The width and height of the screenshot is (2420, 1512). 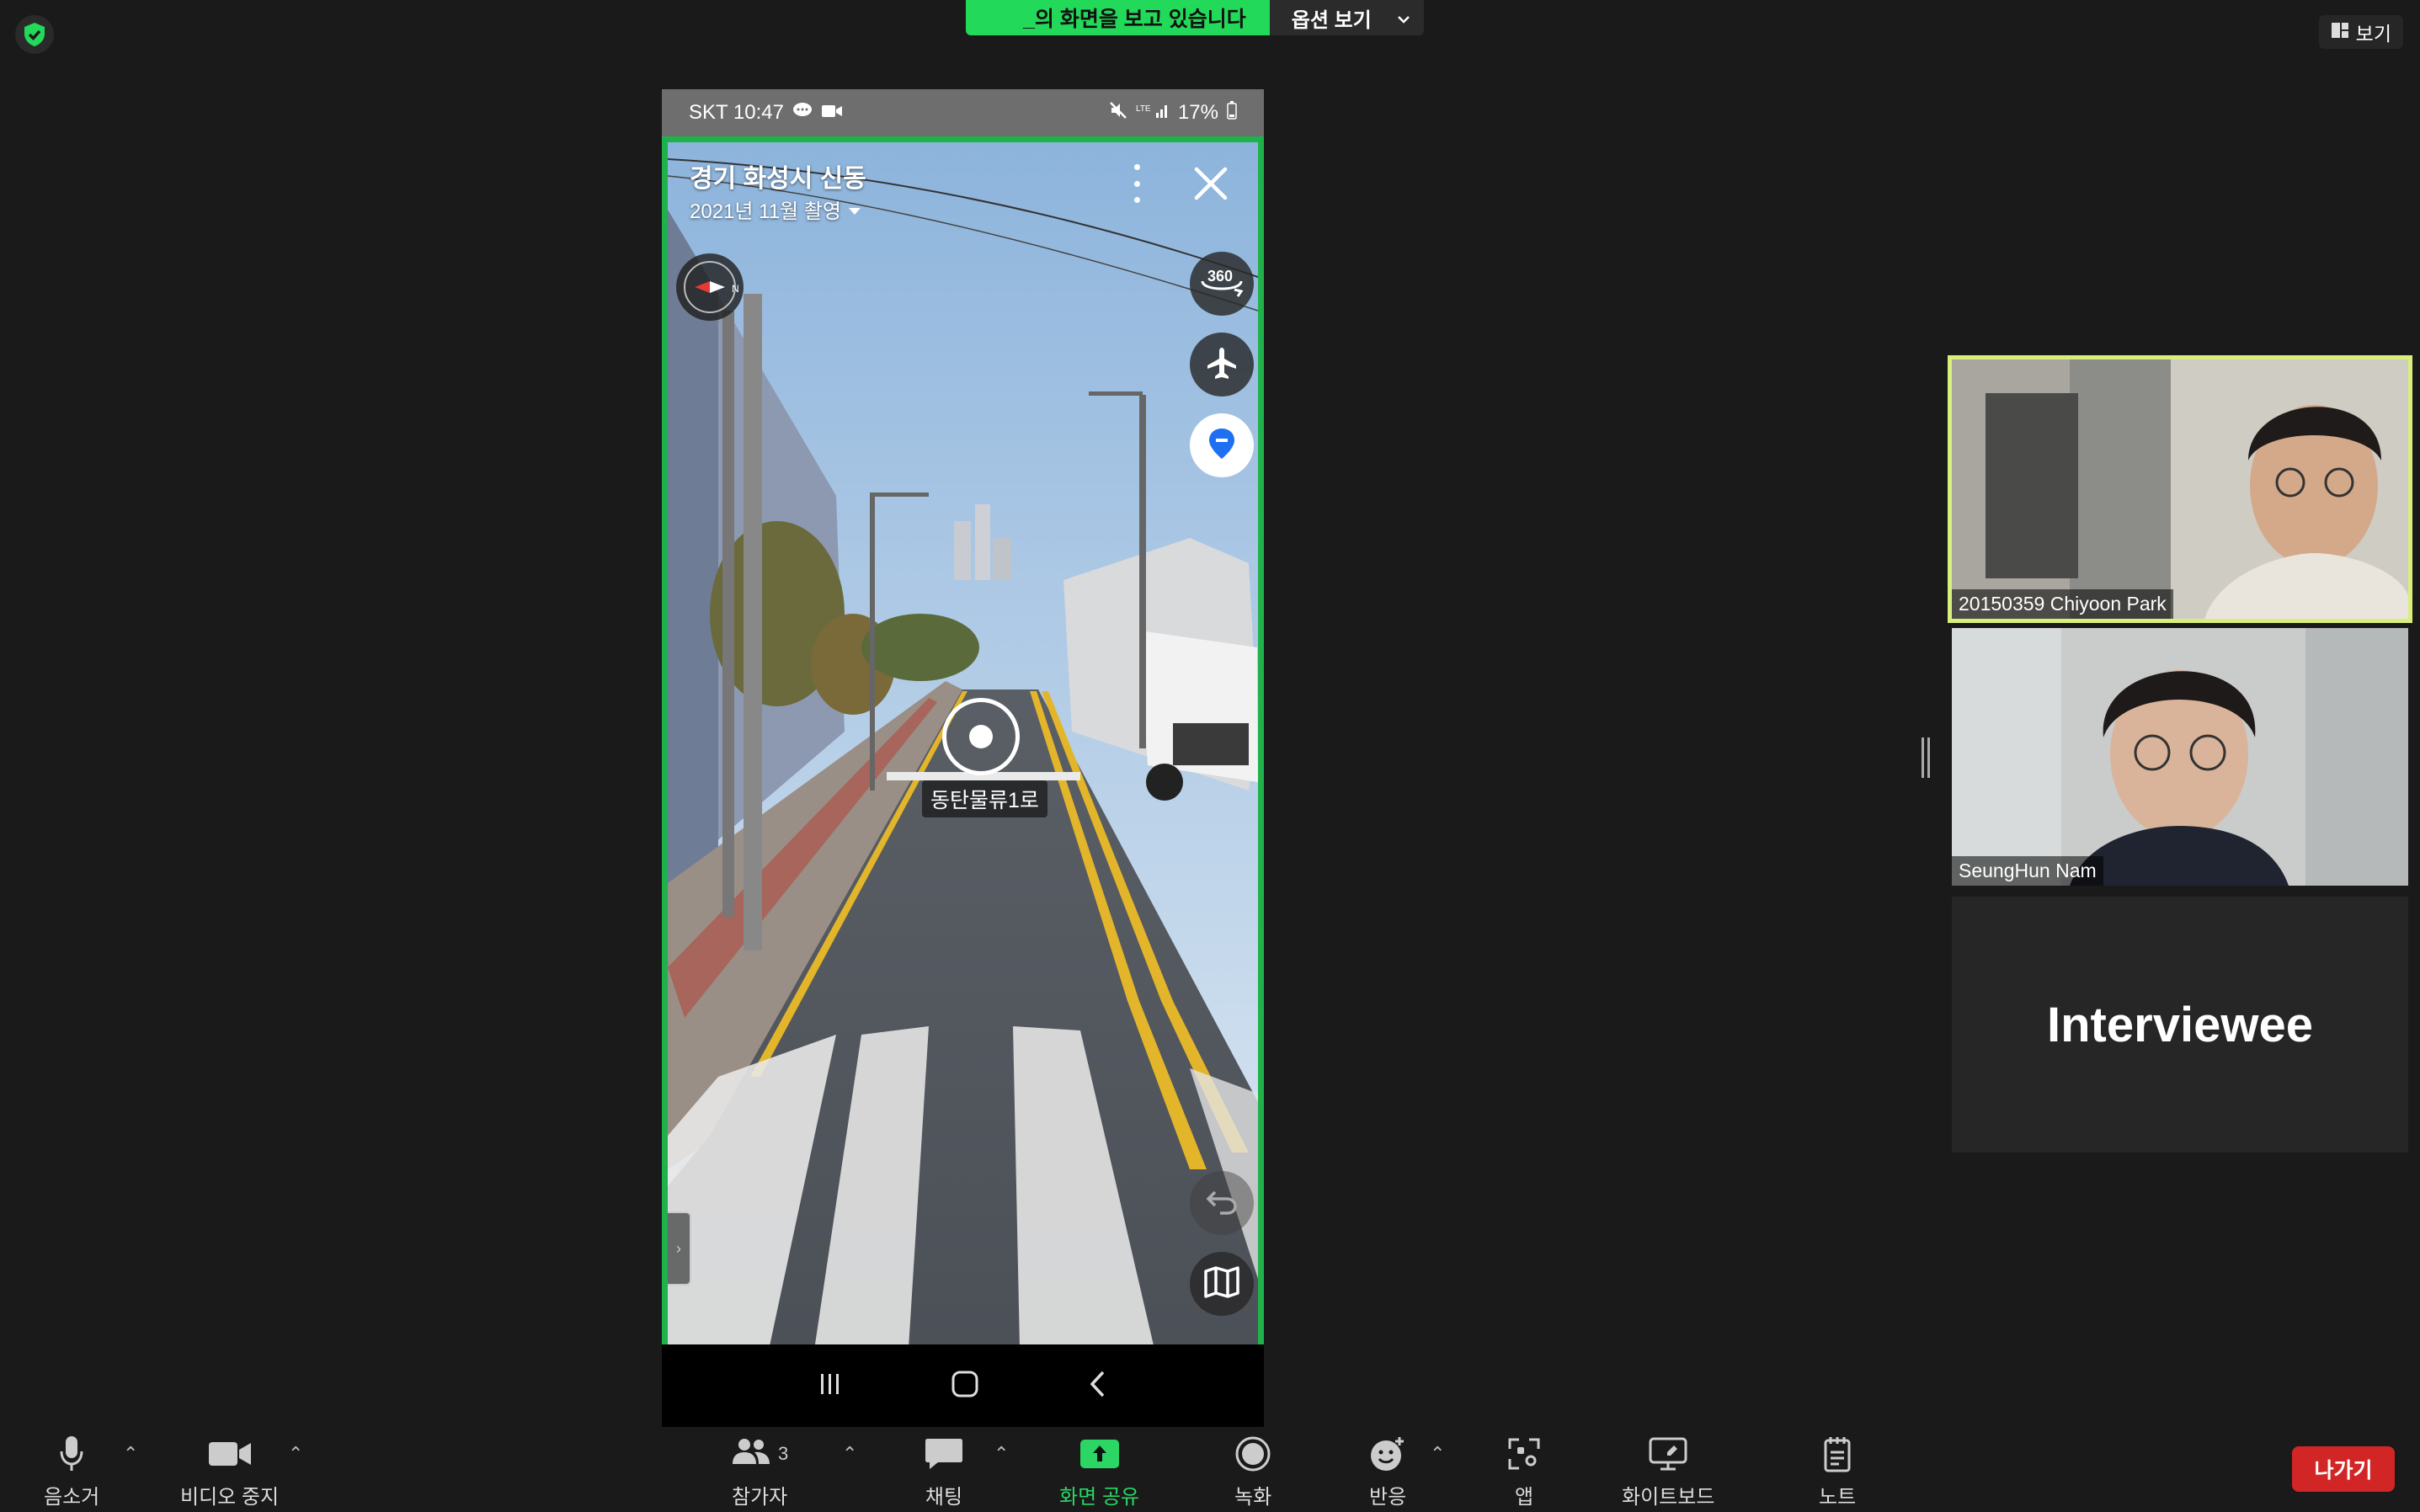 I want to click on chat-button: 채팅, so click(x=944, y=1471).